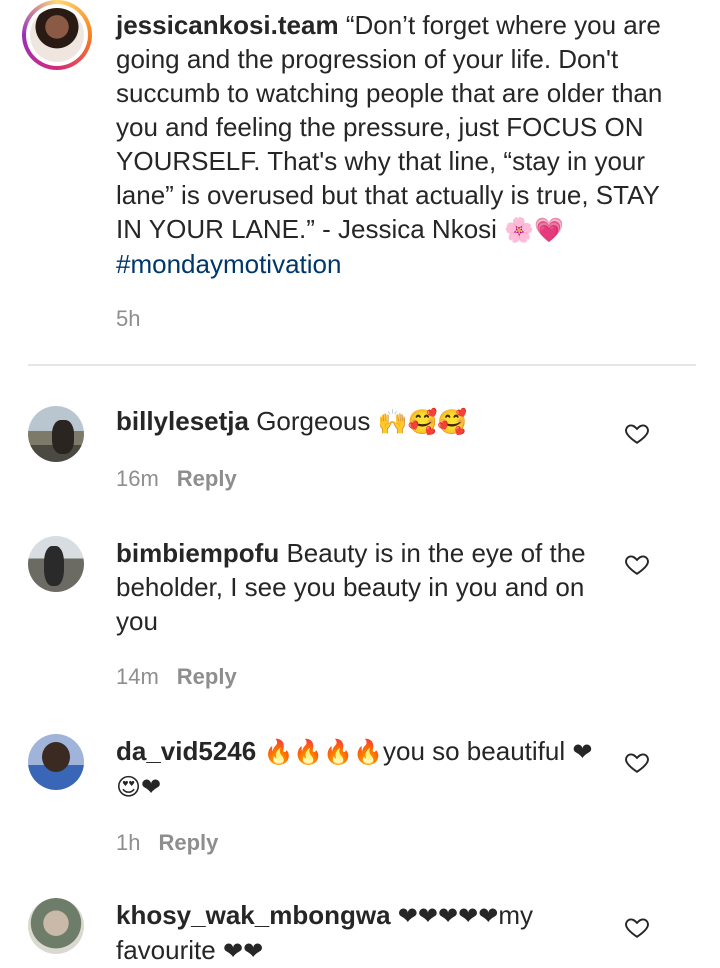 Image resolution: width=720 pixels, height=968 pixels. Describe the element at coordinates (128, 318) in the screenshot. I see `post-timestamp: 5h` at that location.